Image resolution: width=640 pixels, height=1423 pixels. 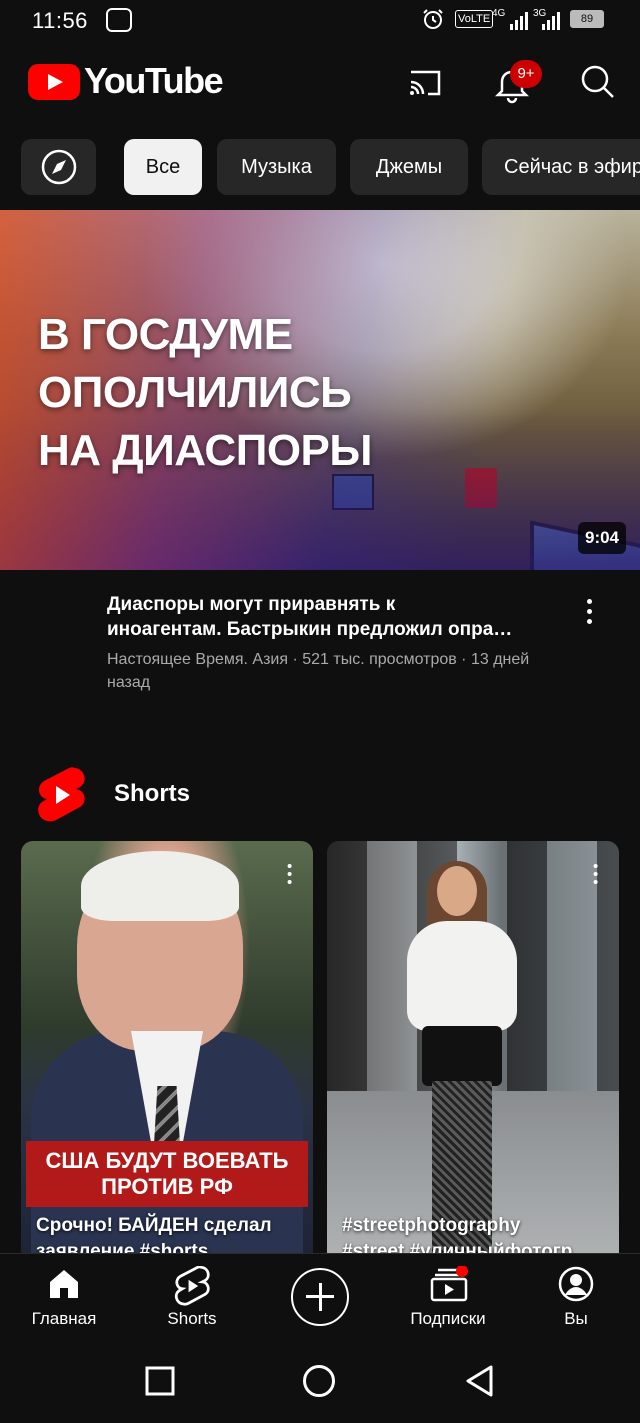 I want to click on create-button, so click(x=320, y=1297).